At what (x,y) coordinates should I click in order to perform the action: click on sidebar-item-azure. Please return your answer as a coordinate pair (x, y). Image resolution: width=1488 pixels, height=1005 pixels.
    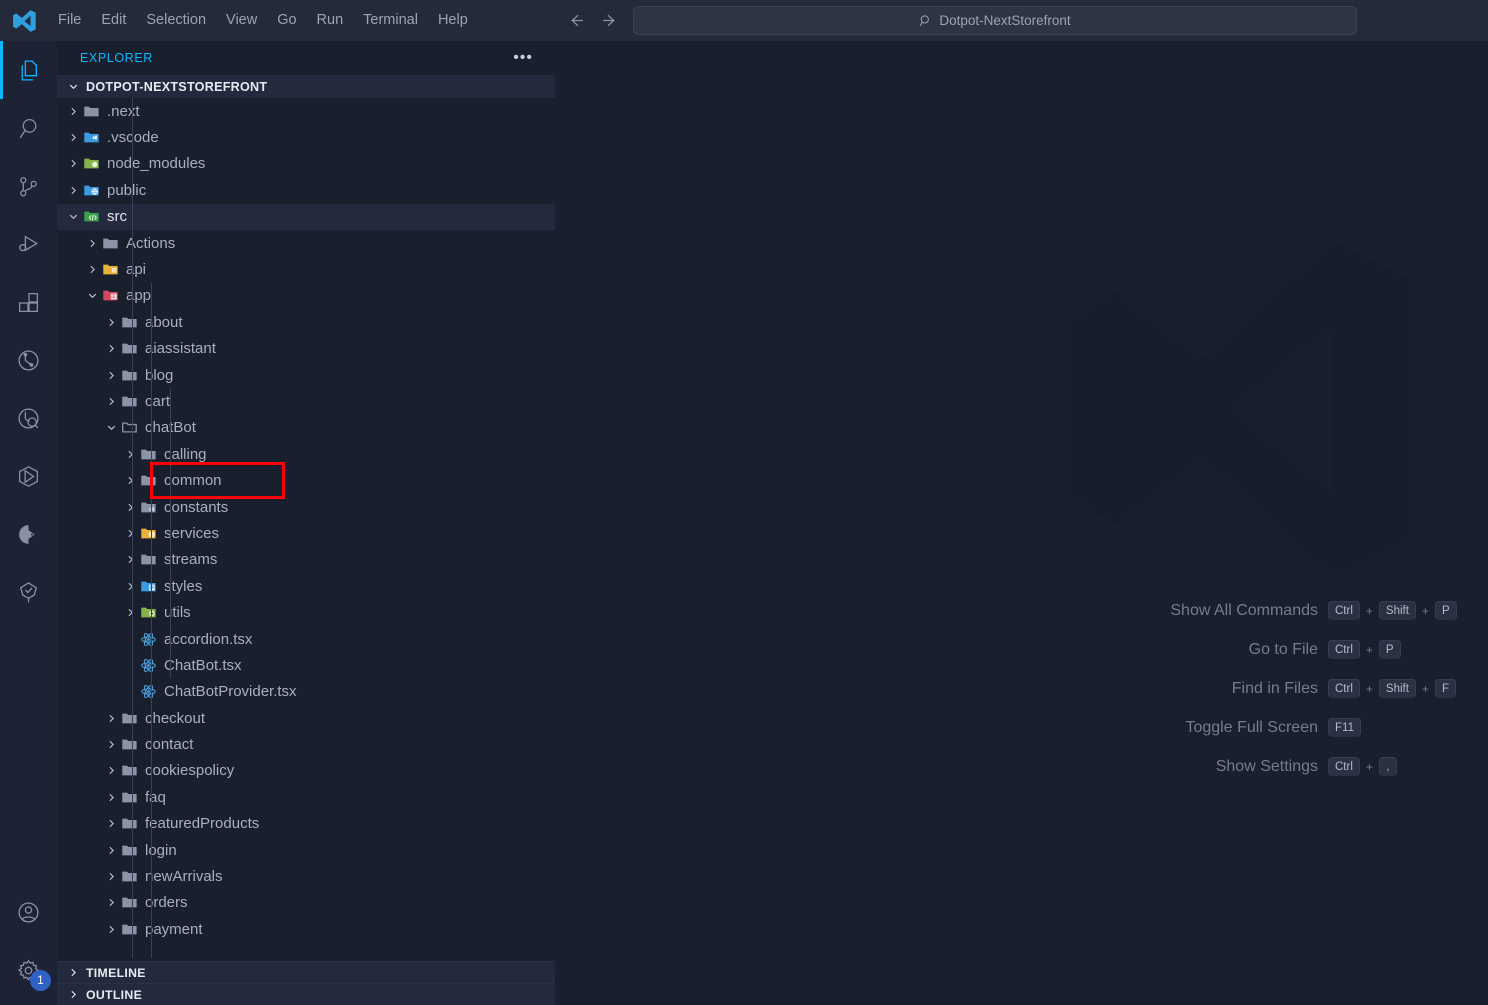
    Looking at the image, I should click on (28, 534).